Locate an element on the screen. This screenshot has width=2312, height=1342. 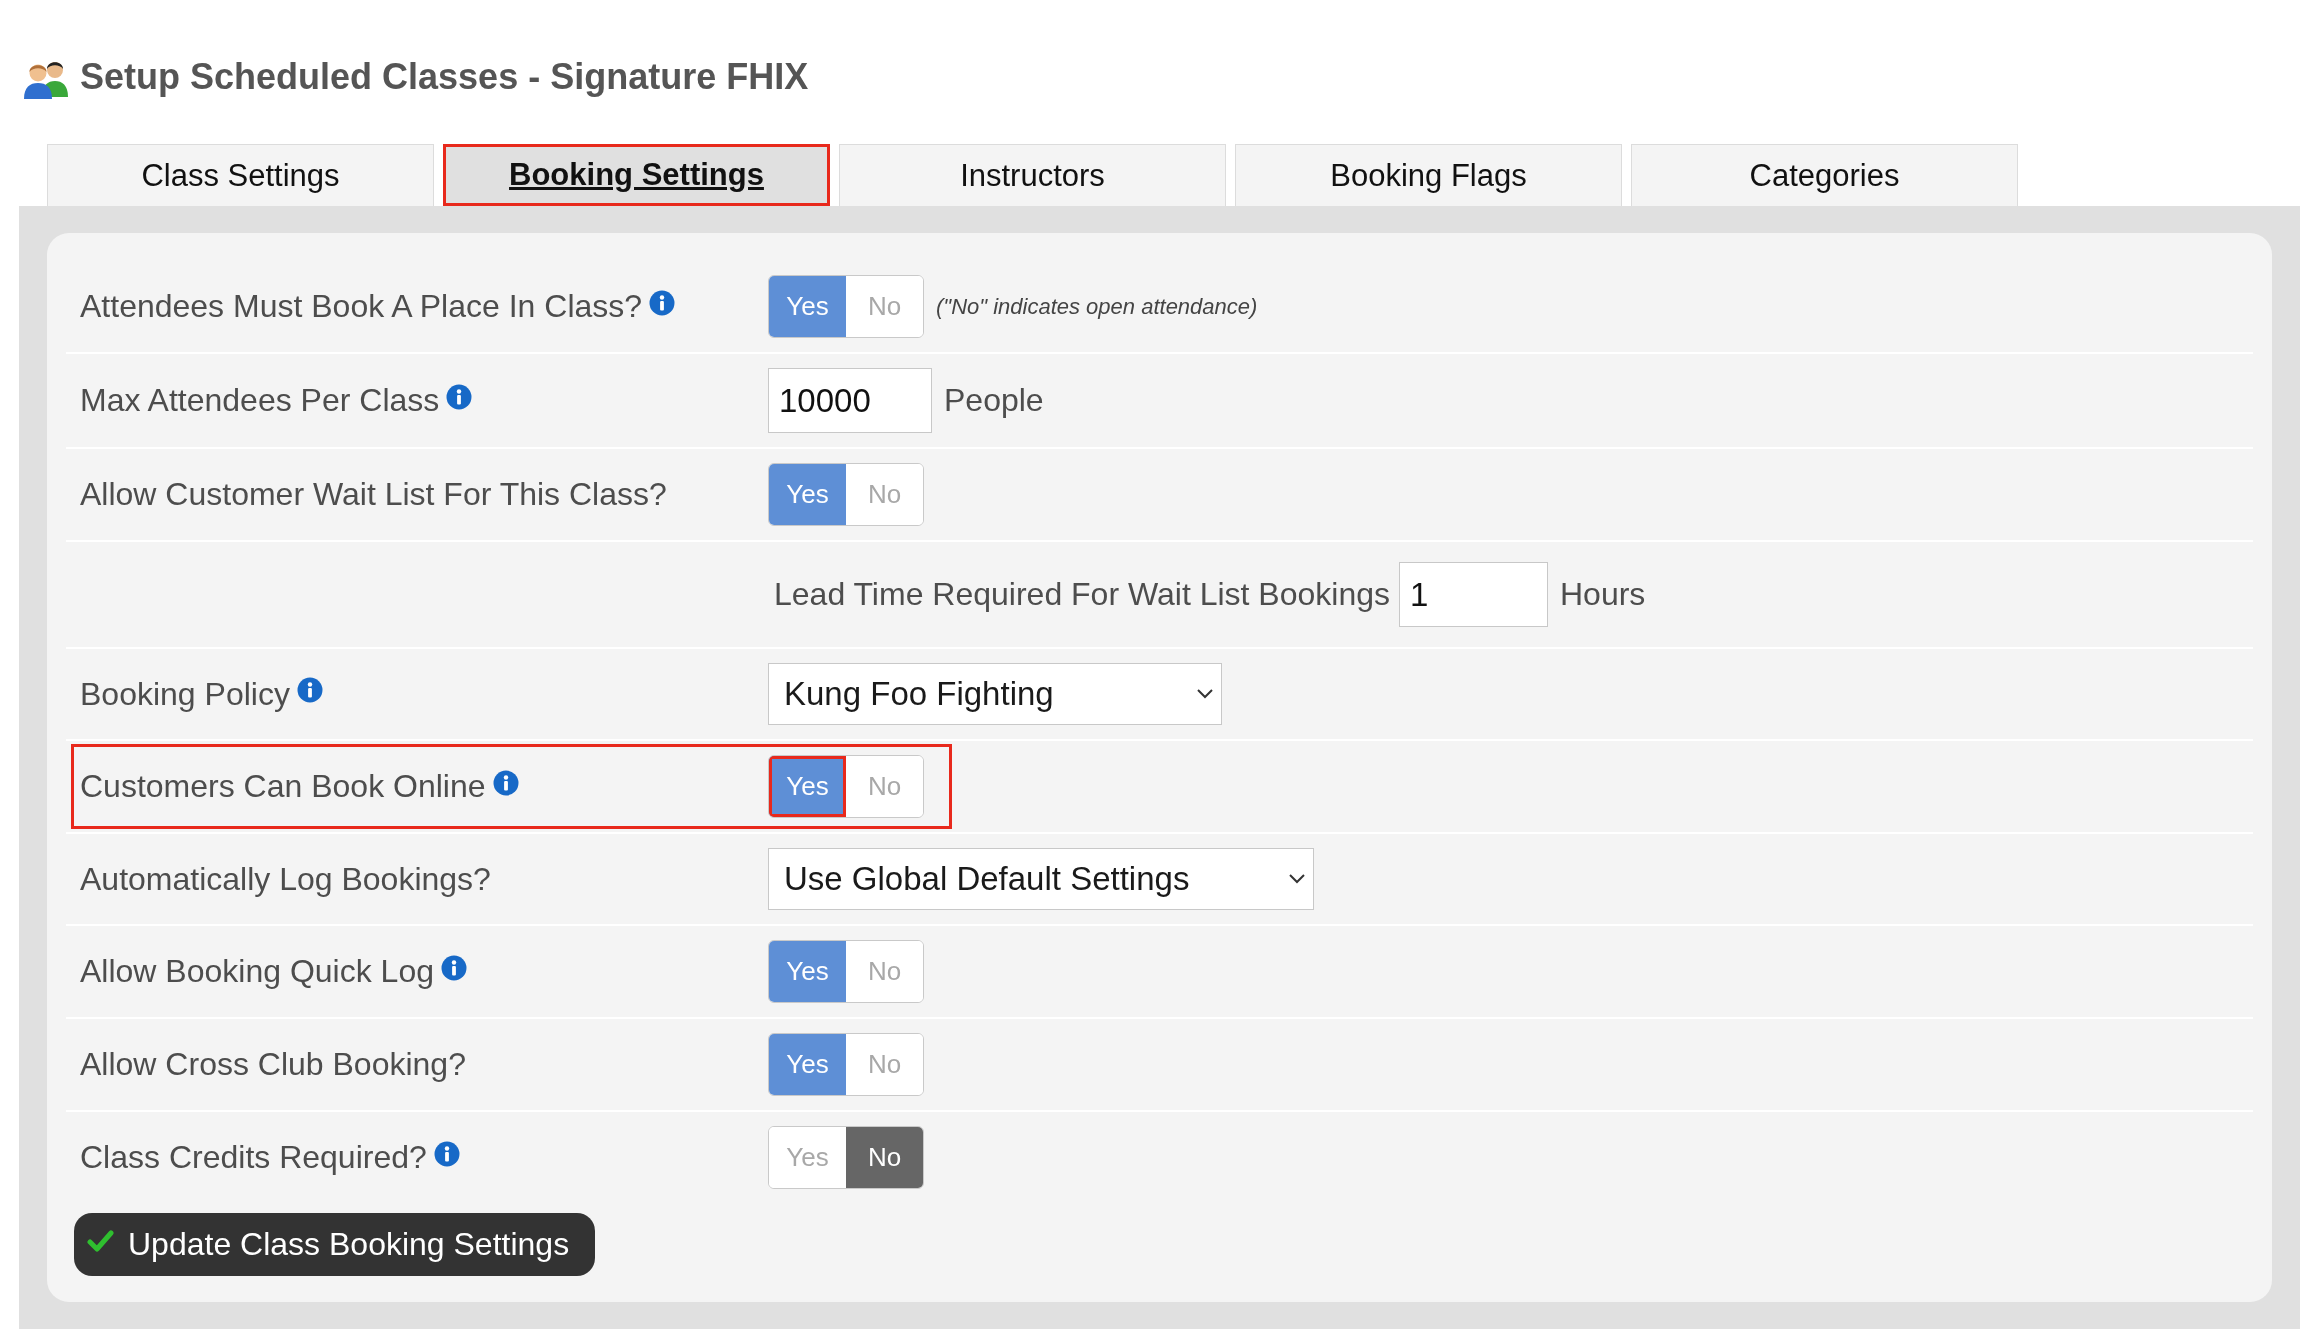
setting-label: Allow Booking Quick Log is located at coordinates (257, 971).